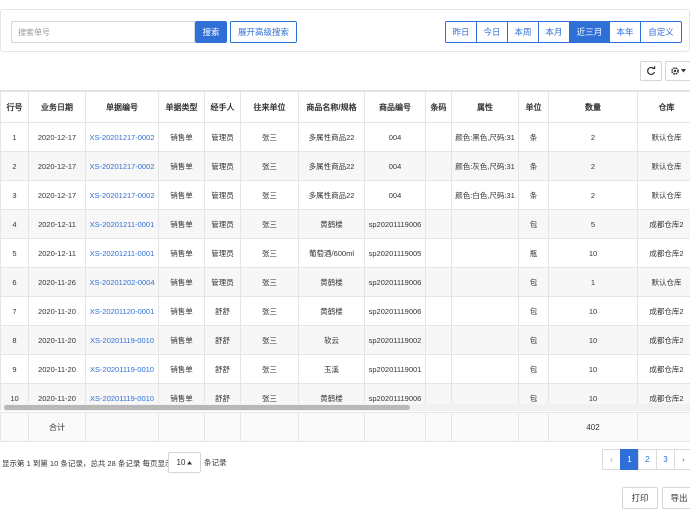 The width and height of the screenshot is (690, 519). Describe the element at coordinates (533, 107) in the screenshot. I see `column-header: 单位` at that location.